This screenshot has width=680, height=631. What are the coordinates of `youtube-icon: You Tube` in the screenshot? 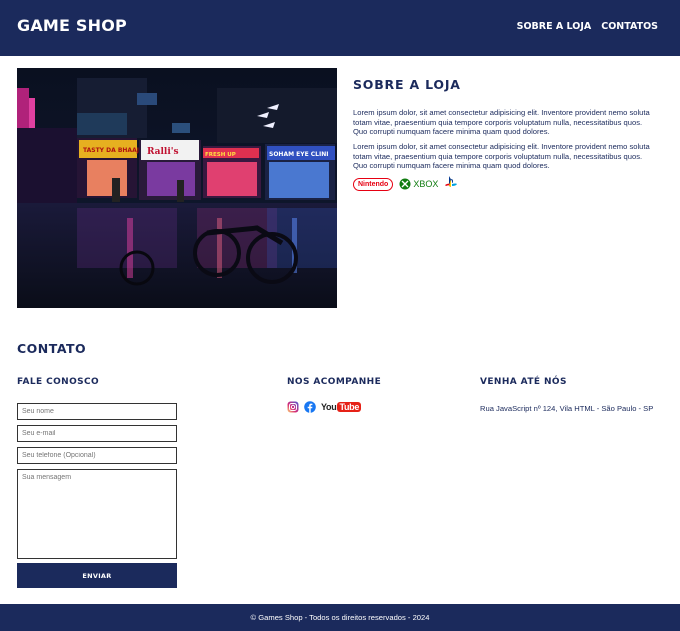 It's located at (341, 407).